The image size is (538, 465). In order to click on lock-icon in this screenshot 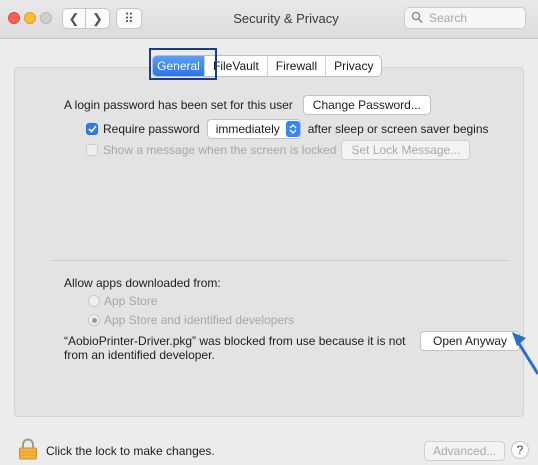, I will do `click(28, 449)`.